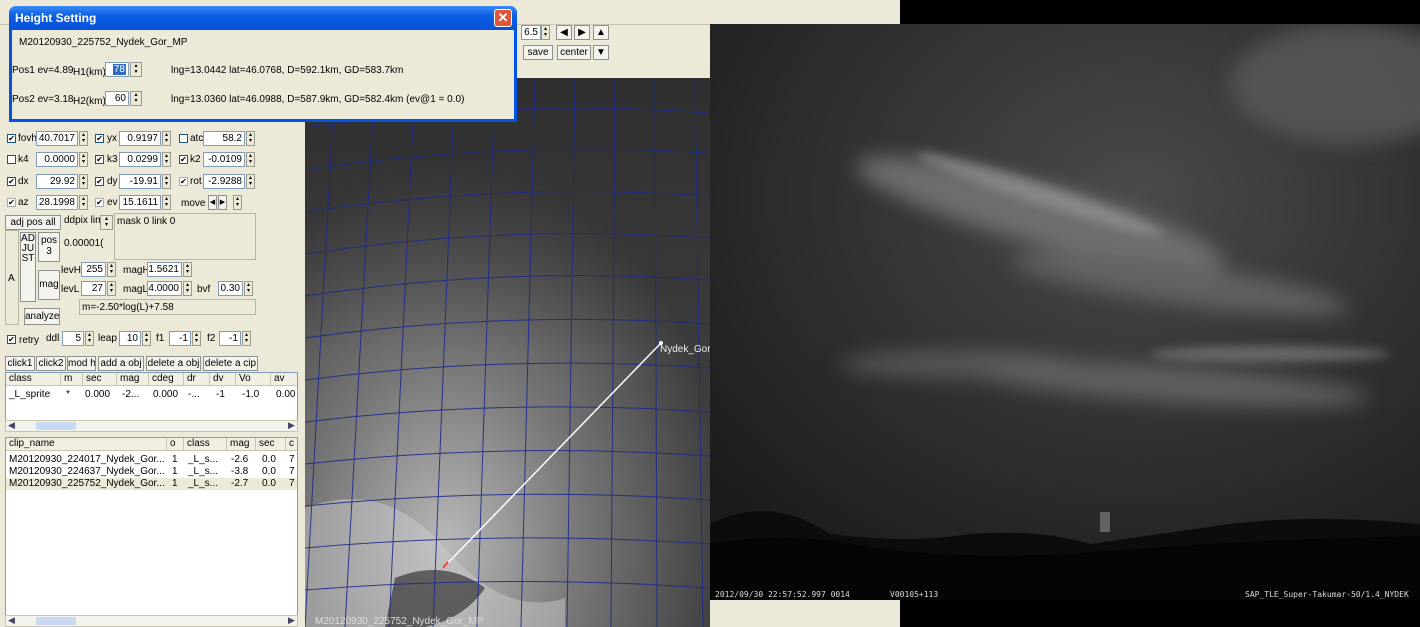 Image resolution: width=1420 pixels, height=627 pixels. I want to click on k3-field: 0.0299, so click(140, 159).